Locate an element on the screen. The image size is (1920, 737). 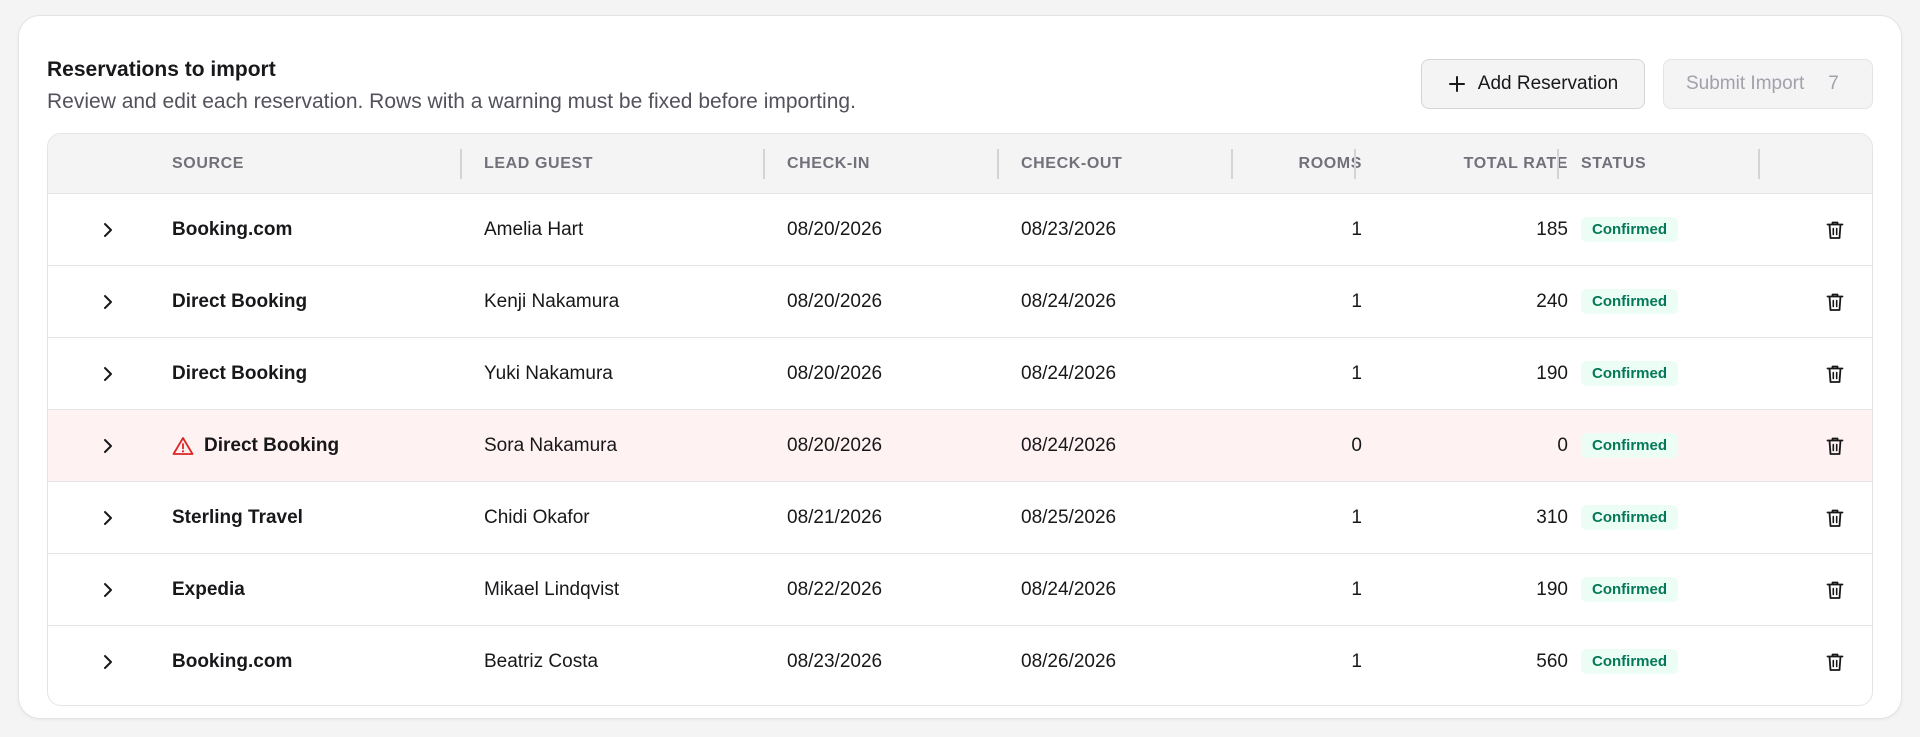
column-header-check-out: CHECK-OUT is located at coordinates (1071, 164).